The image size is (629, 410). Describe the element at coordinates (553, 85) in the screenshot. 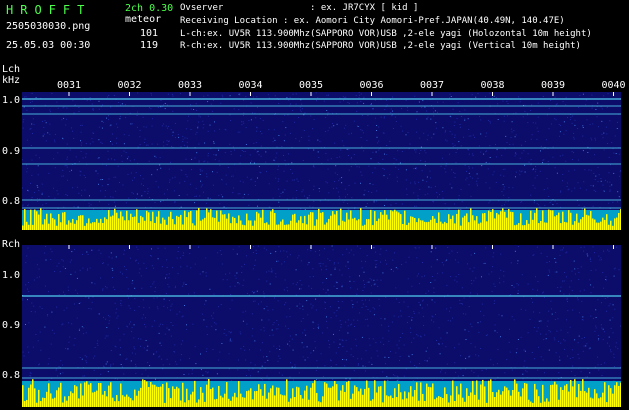

I see `time-tick-0039: 0039` at that location.